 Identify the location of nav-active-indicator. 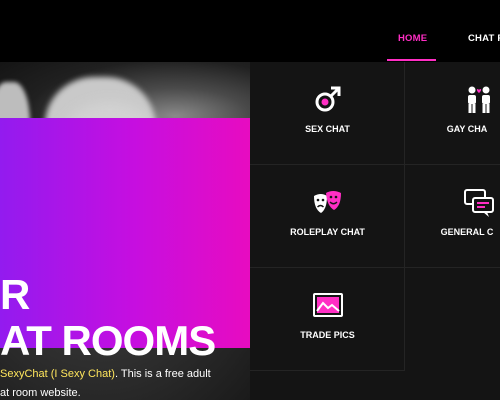
(411, 60).